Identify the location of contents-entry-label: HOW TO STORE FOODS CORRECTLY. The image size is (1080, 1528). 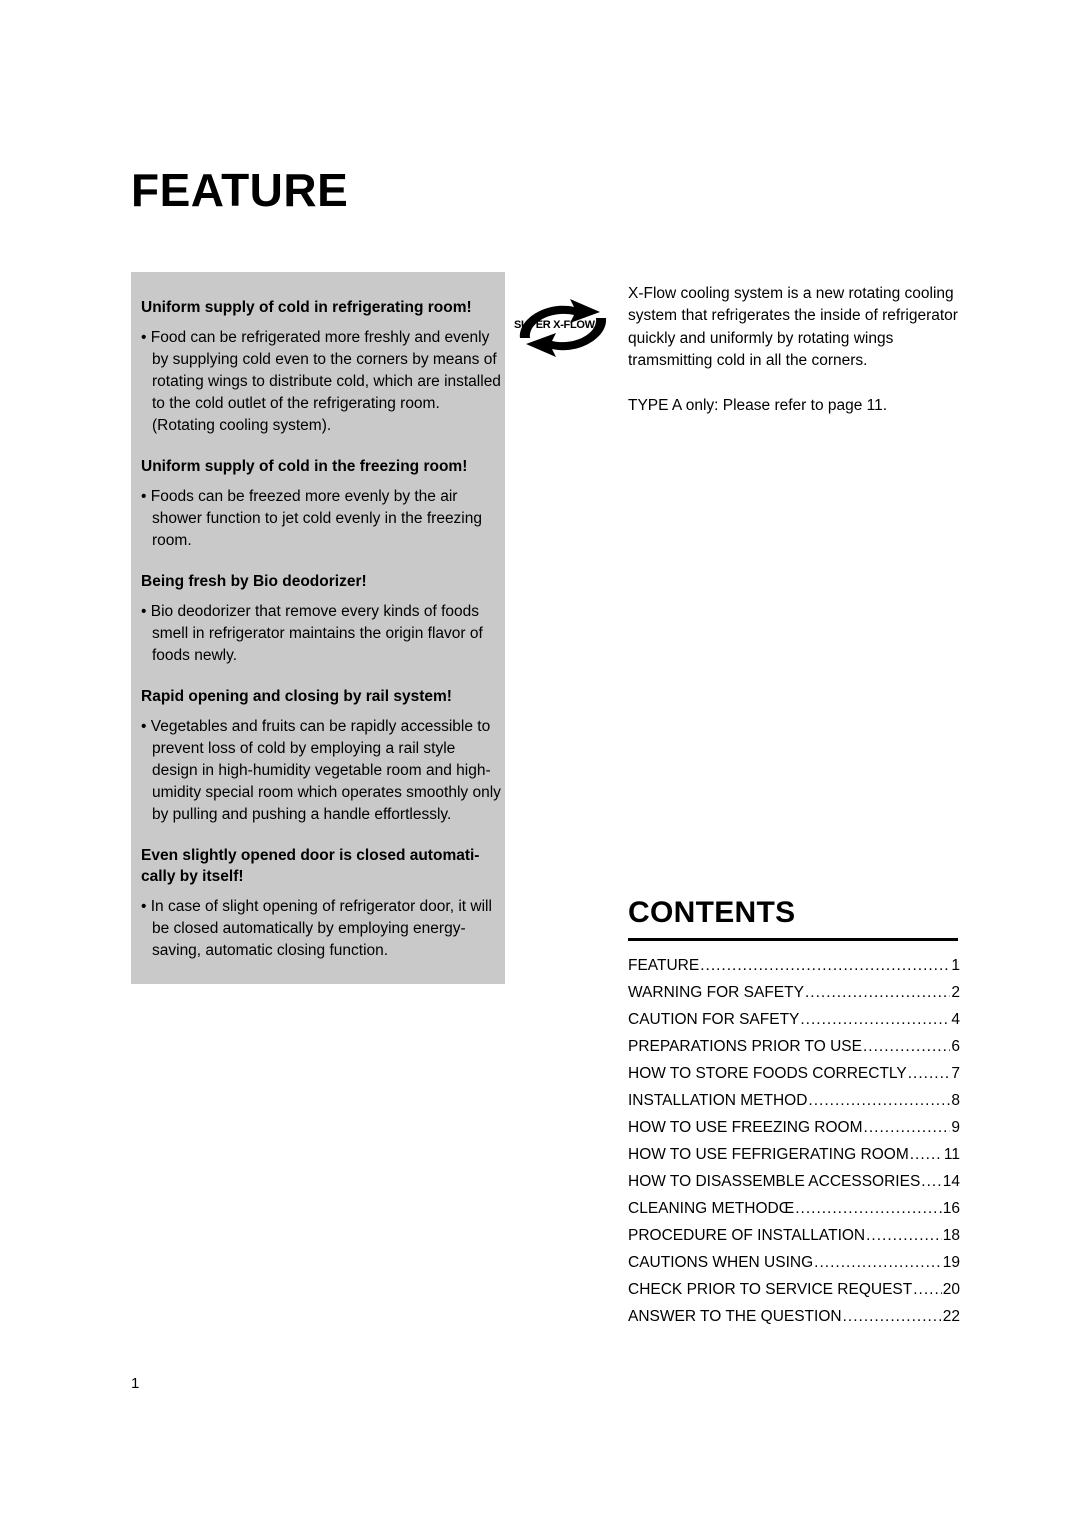
(767, 1073).